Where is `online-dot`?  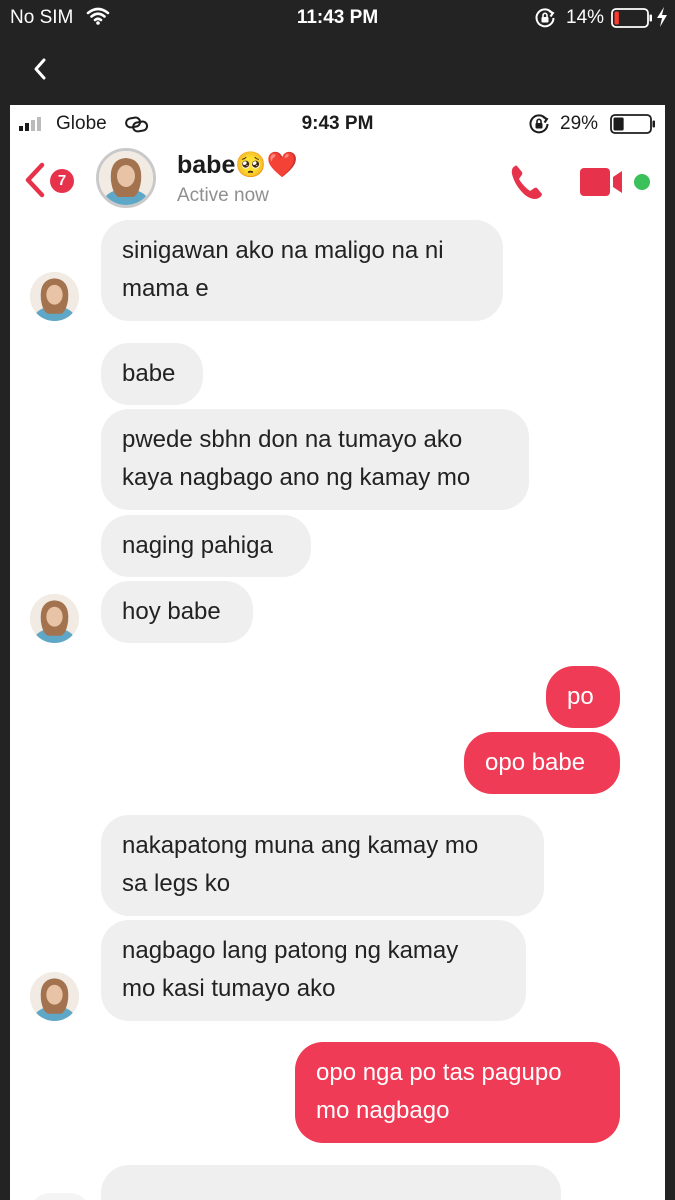
online-dot is located at coordinates (642, 182).